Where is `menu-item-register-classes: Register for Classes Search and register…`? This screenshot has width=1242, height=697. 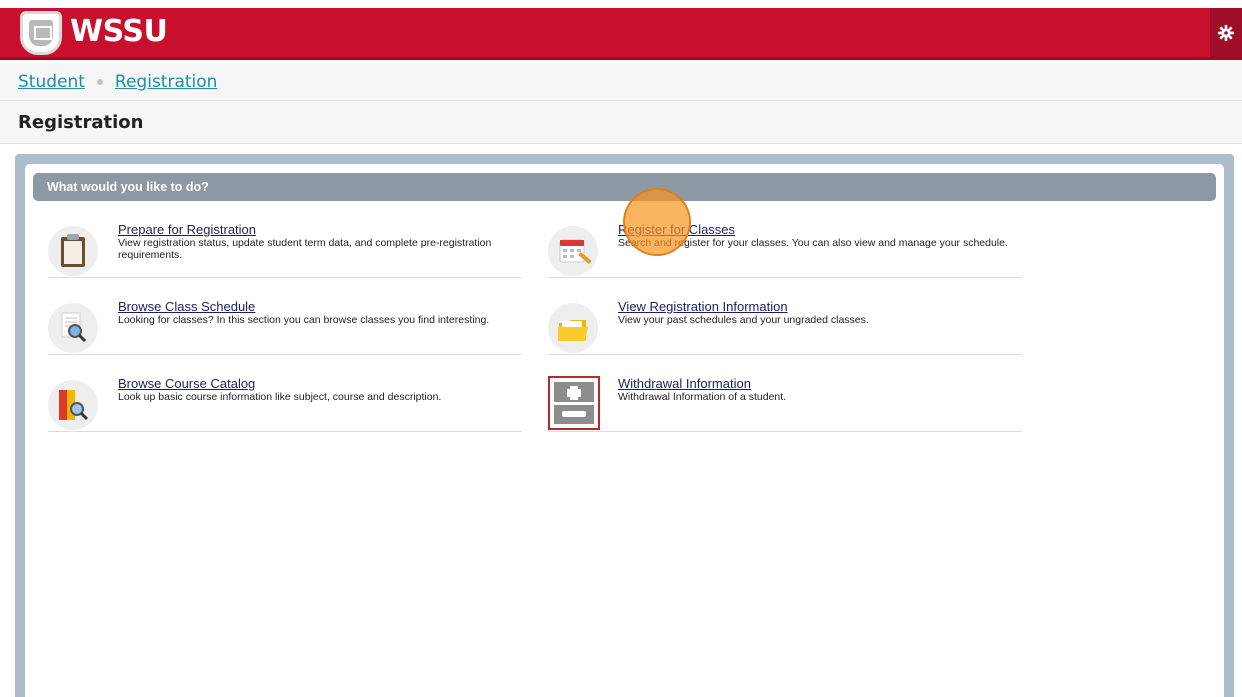
menu-item-register-classes: Register for Classes Search and register… is located at coordinates (785, 250).